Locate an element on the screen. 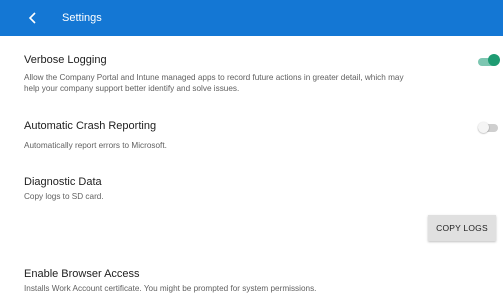 The width and height of the screenshot is (503, 294). browser-access-heading: Enable Browser Access is located at coordinates (82, 274).